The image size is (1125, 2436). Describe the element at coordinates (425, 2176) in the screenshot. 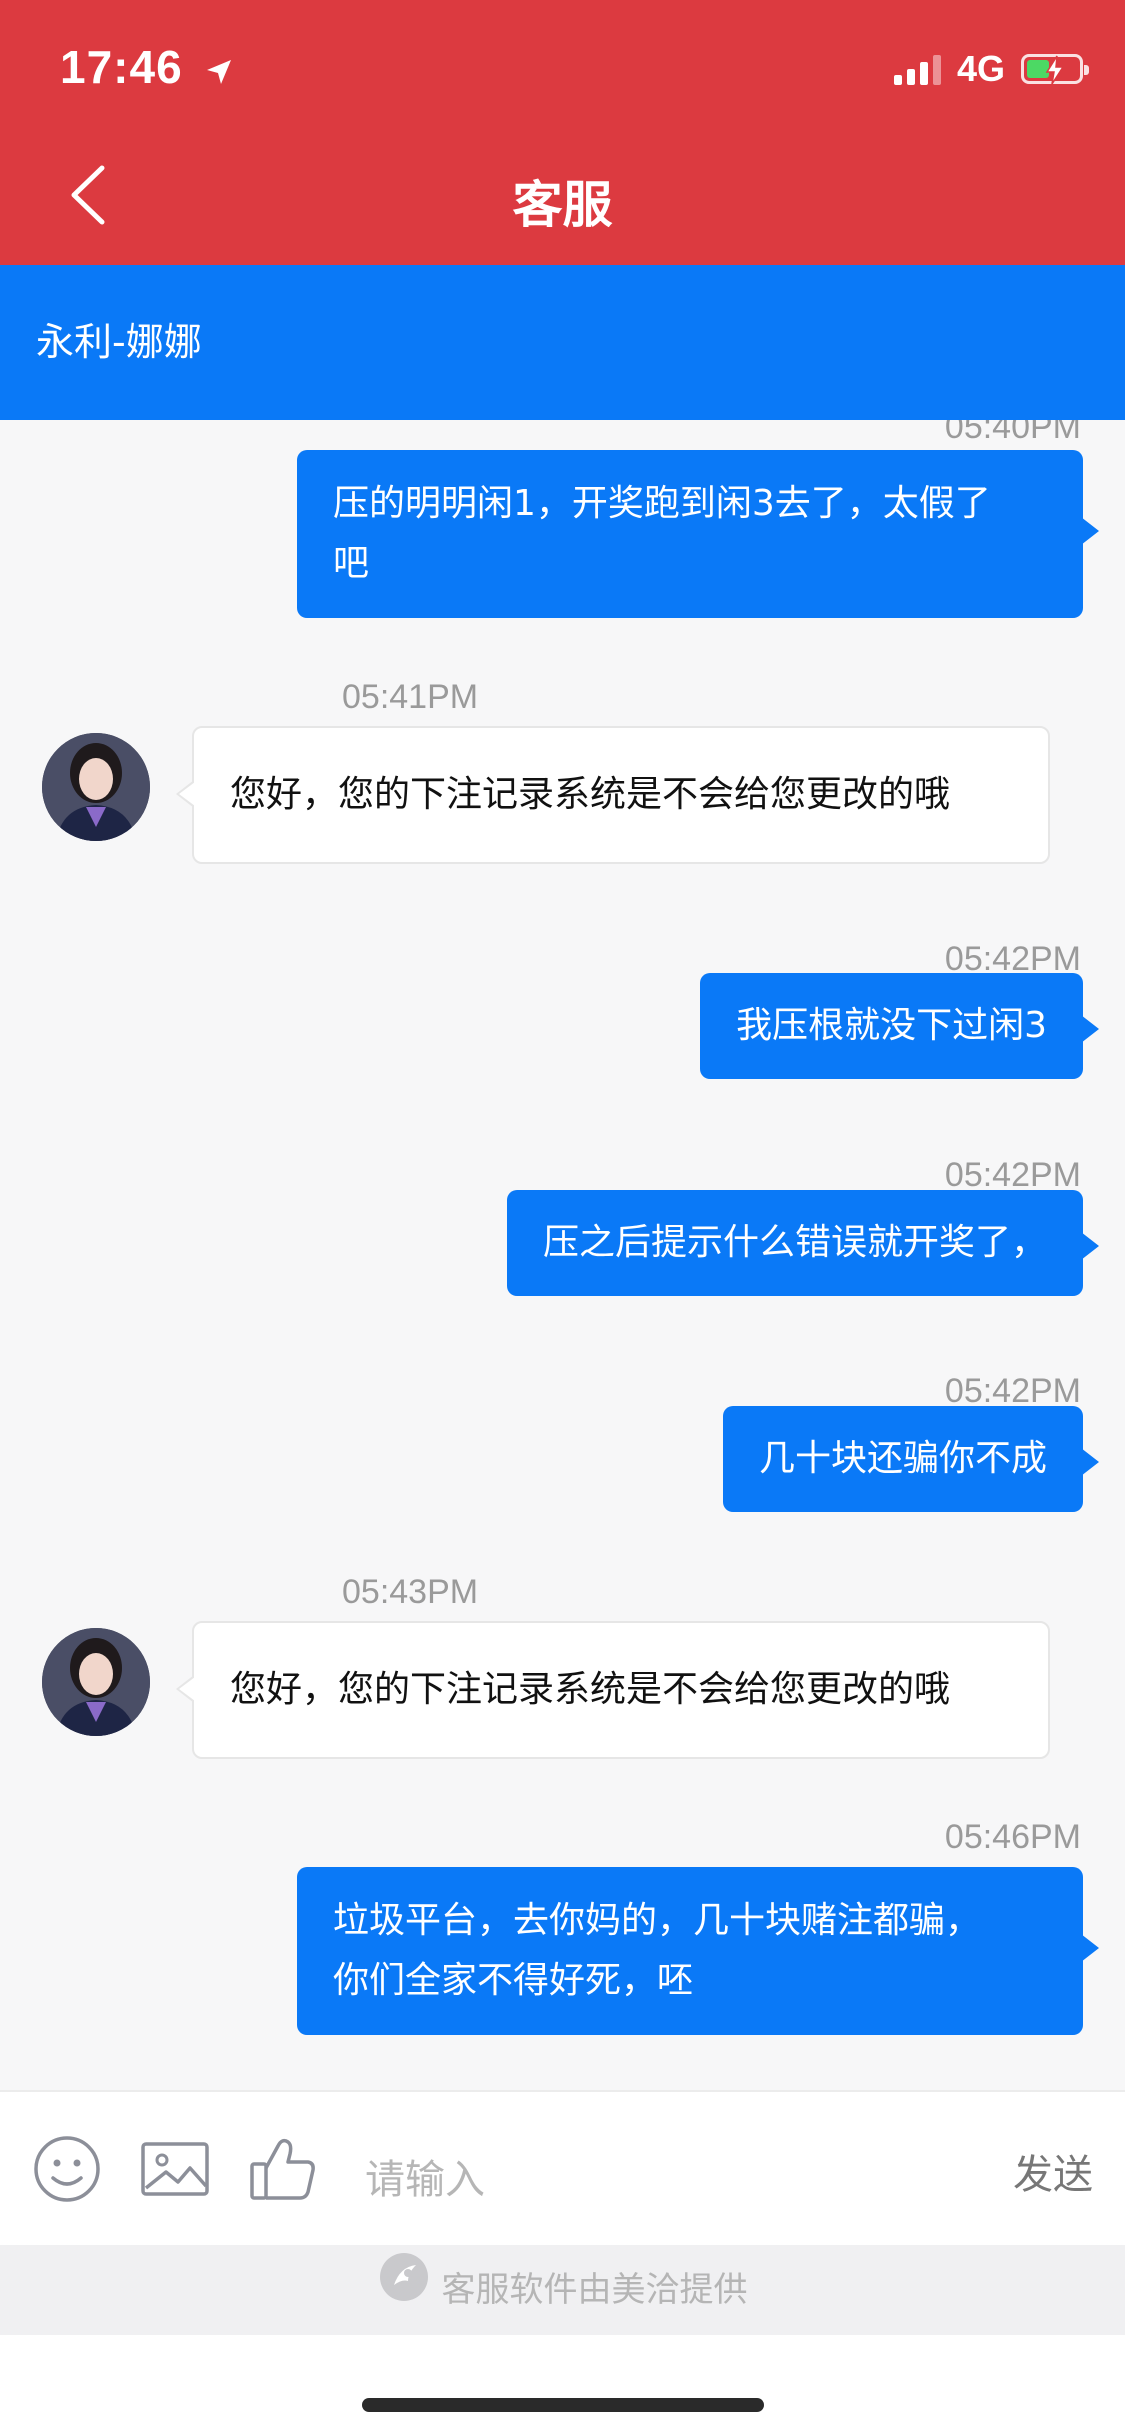

I see `message-input: 请输入` at that location.